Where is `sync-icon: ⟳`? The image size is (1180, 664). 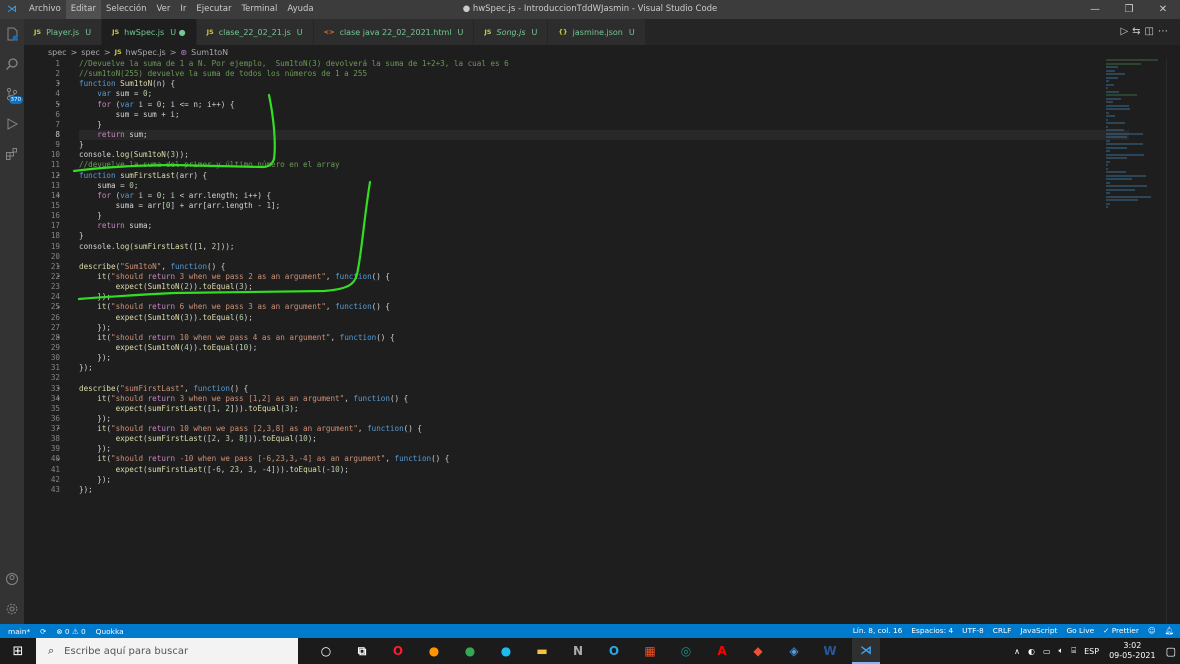 sync-icon: ⟳ is located at coordinates (43, 631).